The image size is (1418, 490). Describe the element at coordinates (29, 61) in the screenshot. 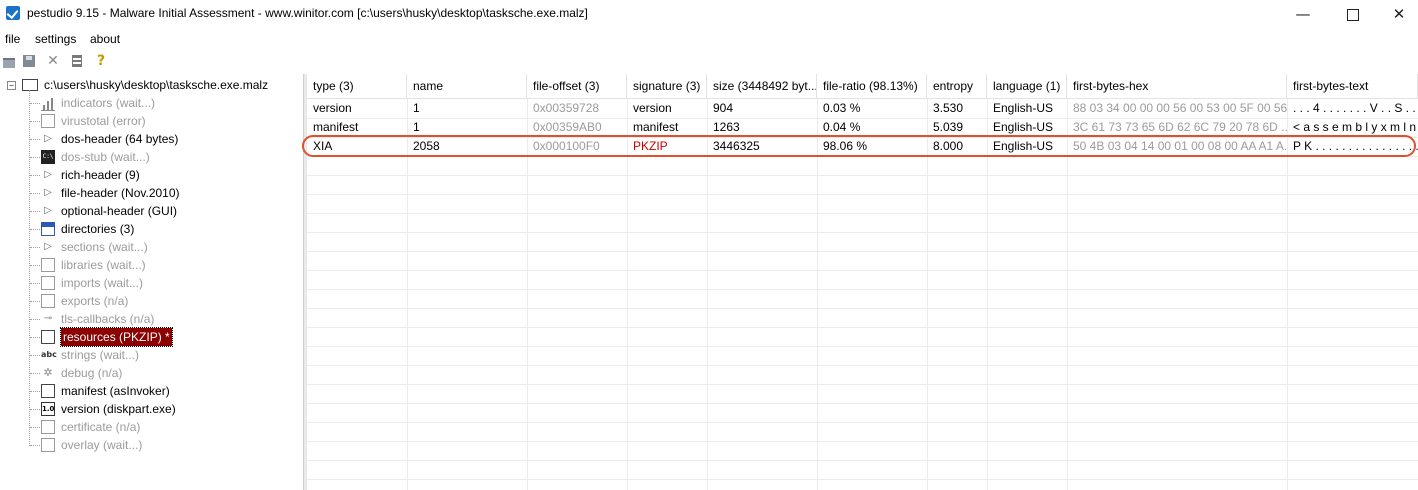

I see `save-icon` at that location.